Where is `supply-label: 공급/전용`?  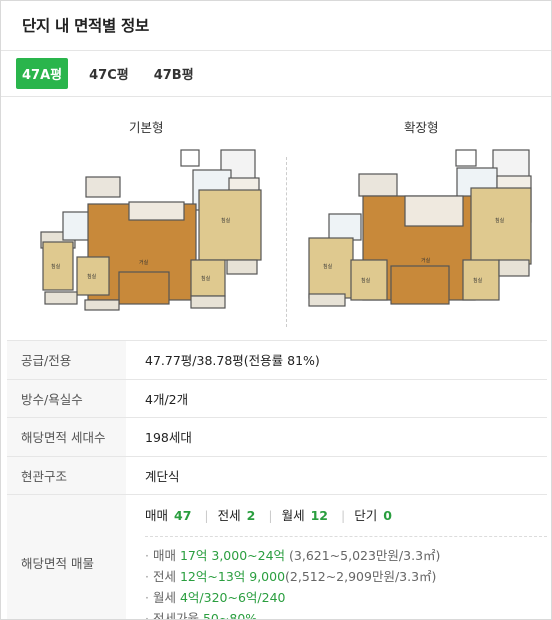
supply-label: 공급/전용 is located at coordinates (66, 359).